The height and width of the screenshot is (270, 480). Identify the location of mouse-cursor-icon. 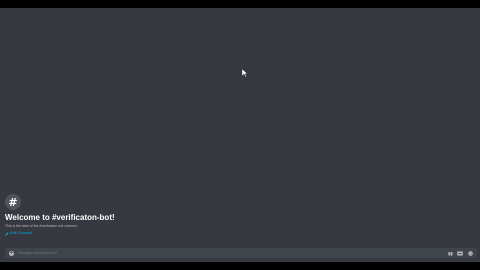
(245, 73).